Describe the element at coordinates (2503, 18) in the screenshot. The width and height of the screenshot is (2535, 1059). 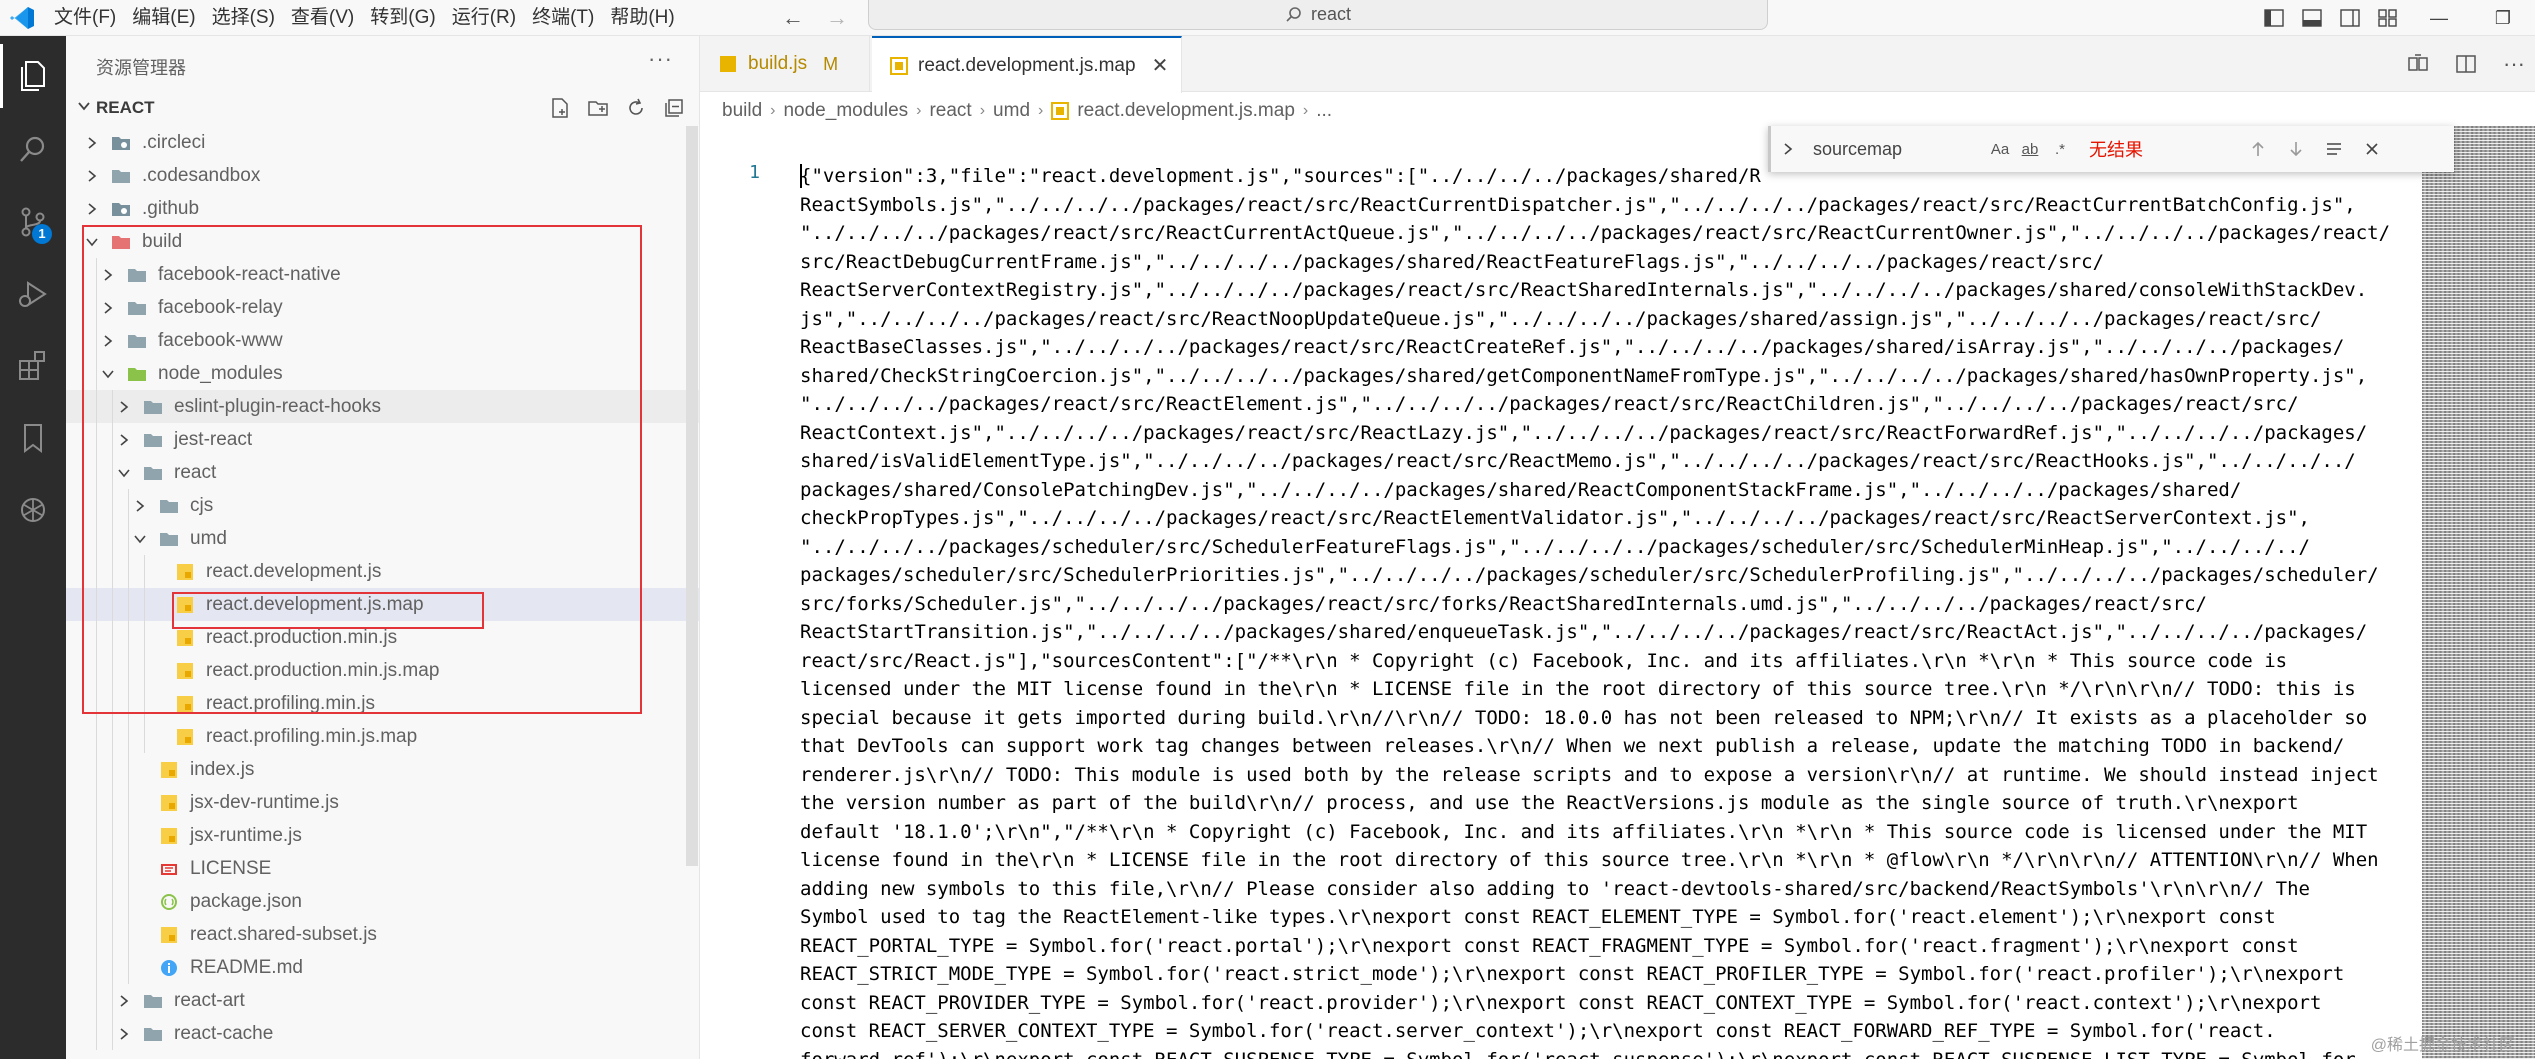
I see `restore-icon: ❐` at that location.